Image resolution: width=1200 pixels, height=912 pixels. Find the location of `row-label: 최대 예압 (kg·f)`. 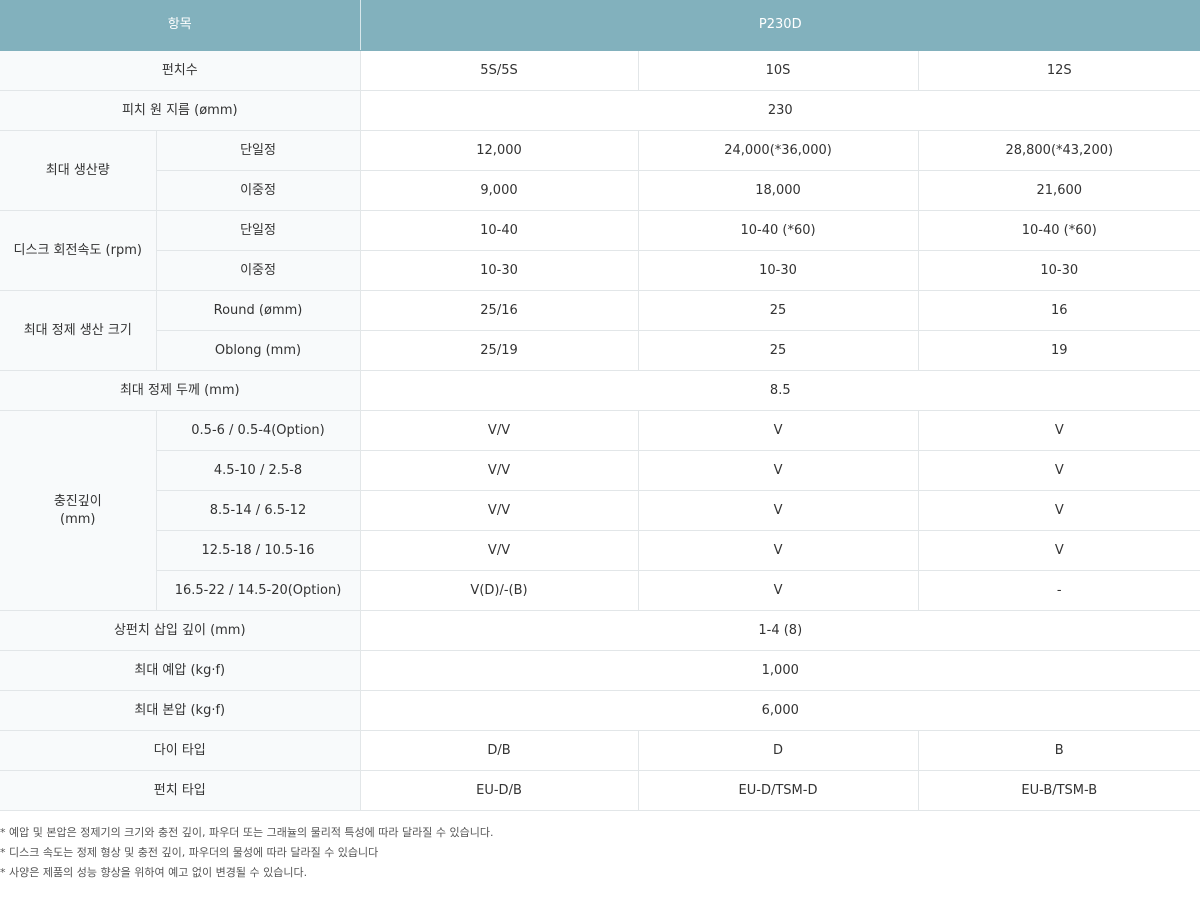

row-label: 최대 예압 (kg·f) is located at coordinates (180, 670).